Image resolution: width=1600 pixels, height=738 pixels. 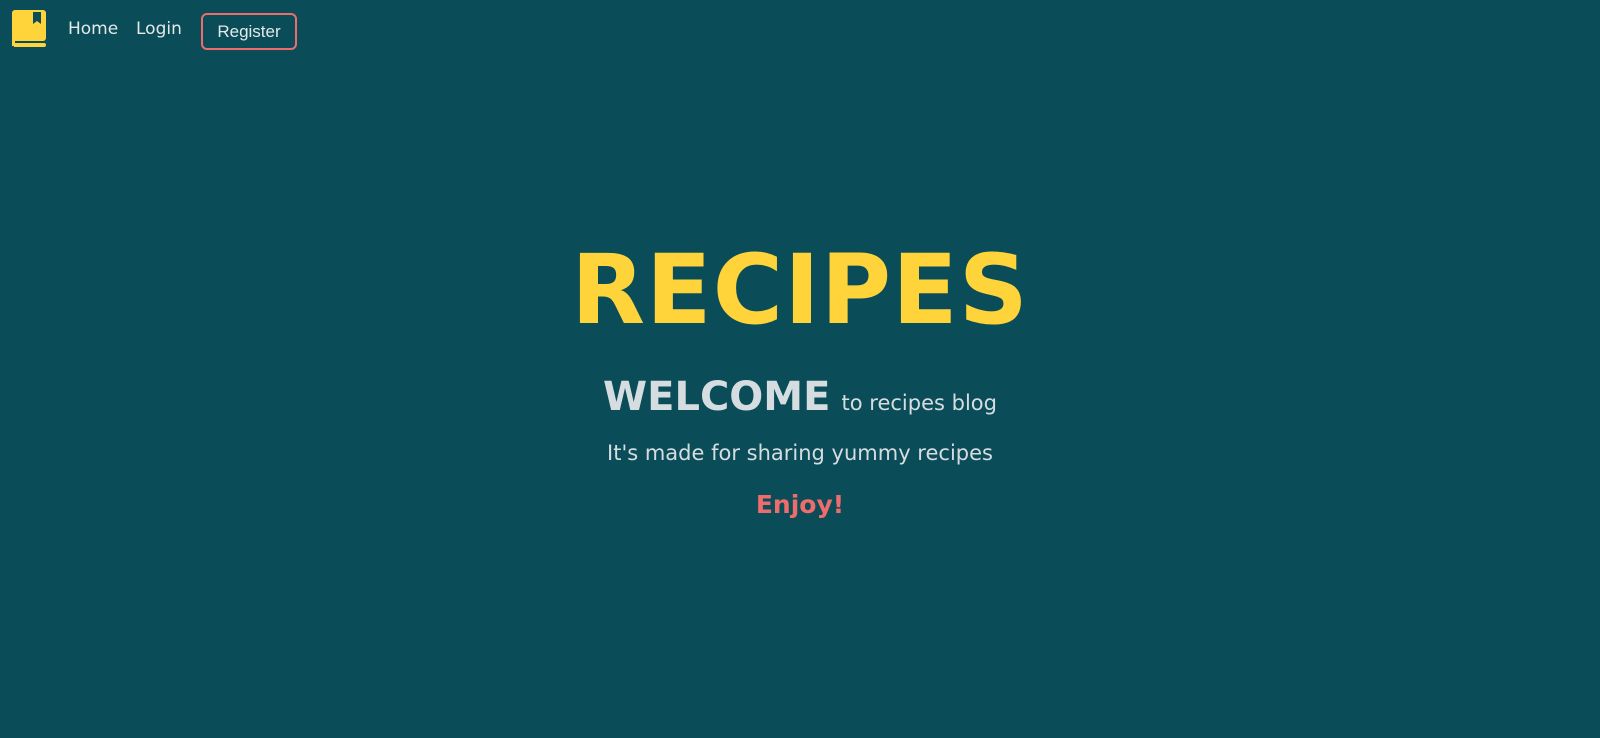 What do you see at coordinates (800, 453) in the screenshot?
I see `tagline: It's made for sharing yummy recipes` at bounding box center [800, 453].